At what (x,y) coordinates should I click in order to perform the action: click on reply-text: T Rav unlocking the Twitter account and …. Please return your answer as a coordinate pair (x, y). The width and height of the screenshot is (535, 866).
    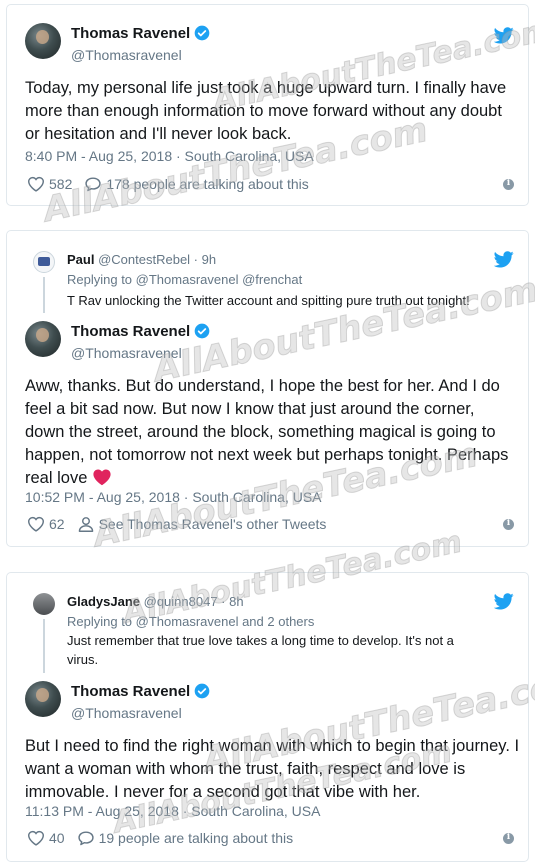
    Looking at the image, I should click on (268, 300).